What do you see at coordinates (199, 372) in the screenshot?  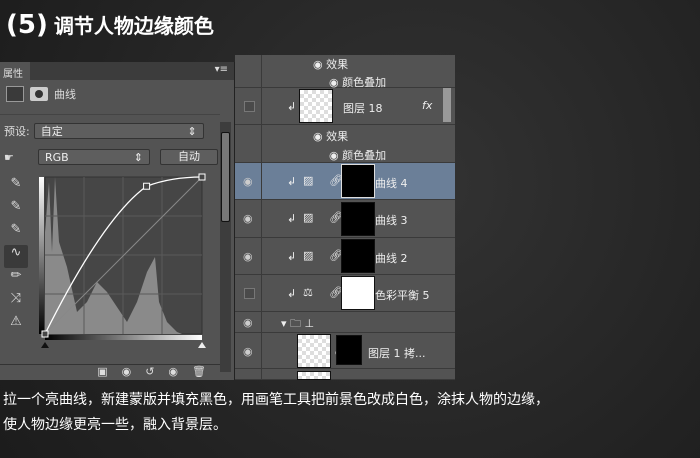 I see `delete-icon: 🗑` at bounding box center [199, 372].